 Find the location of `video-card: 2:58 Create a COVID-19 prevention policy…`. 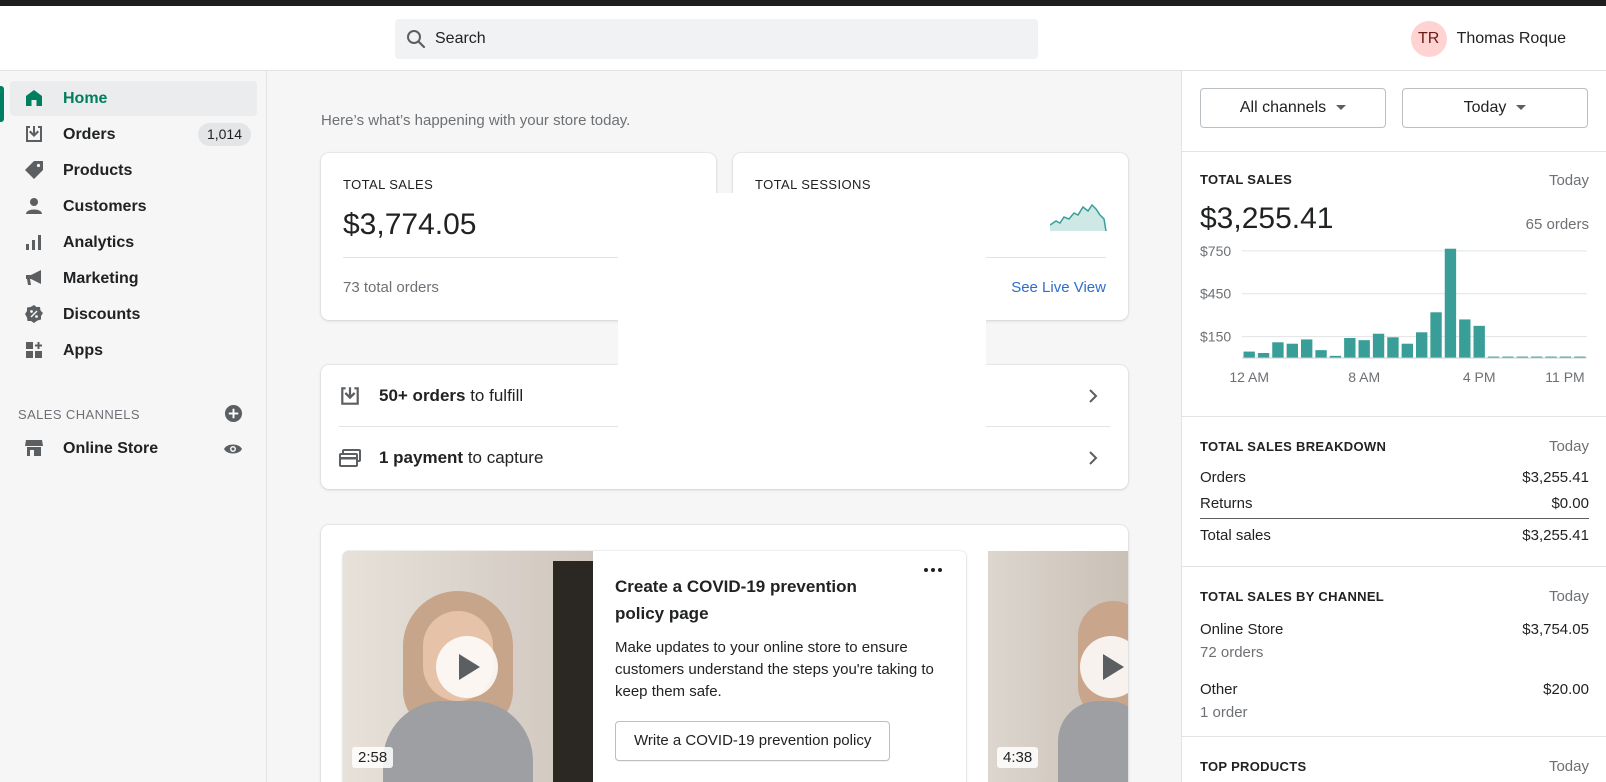

video-card: 2:58 Create a COVID-19 prevention policy… is located at coordinates (654, 666).